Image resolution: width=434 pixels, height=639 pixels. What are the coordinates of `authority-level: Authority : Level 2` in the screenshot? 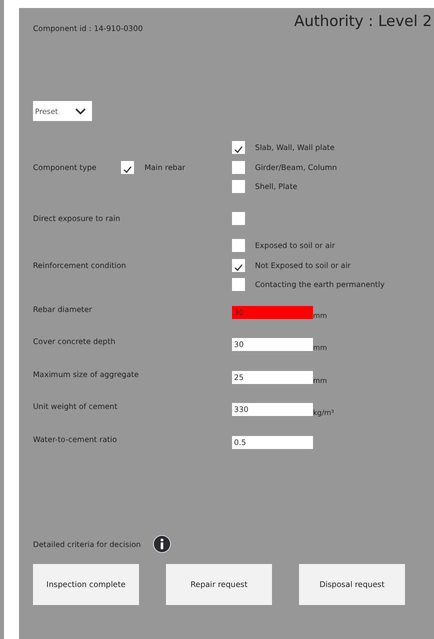 It's located at (363, 21).